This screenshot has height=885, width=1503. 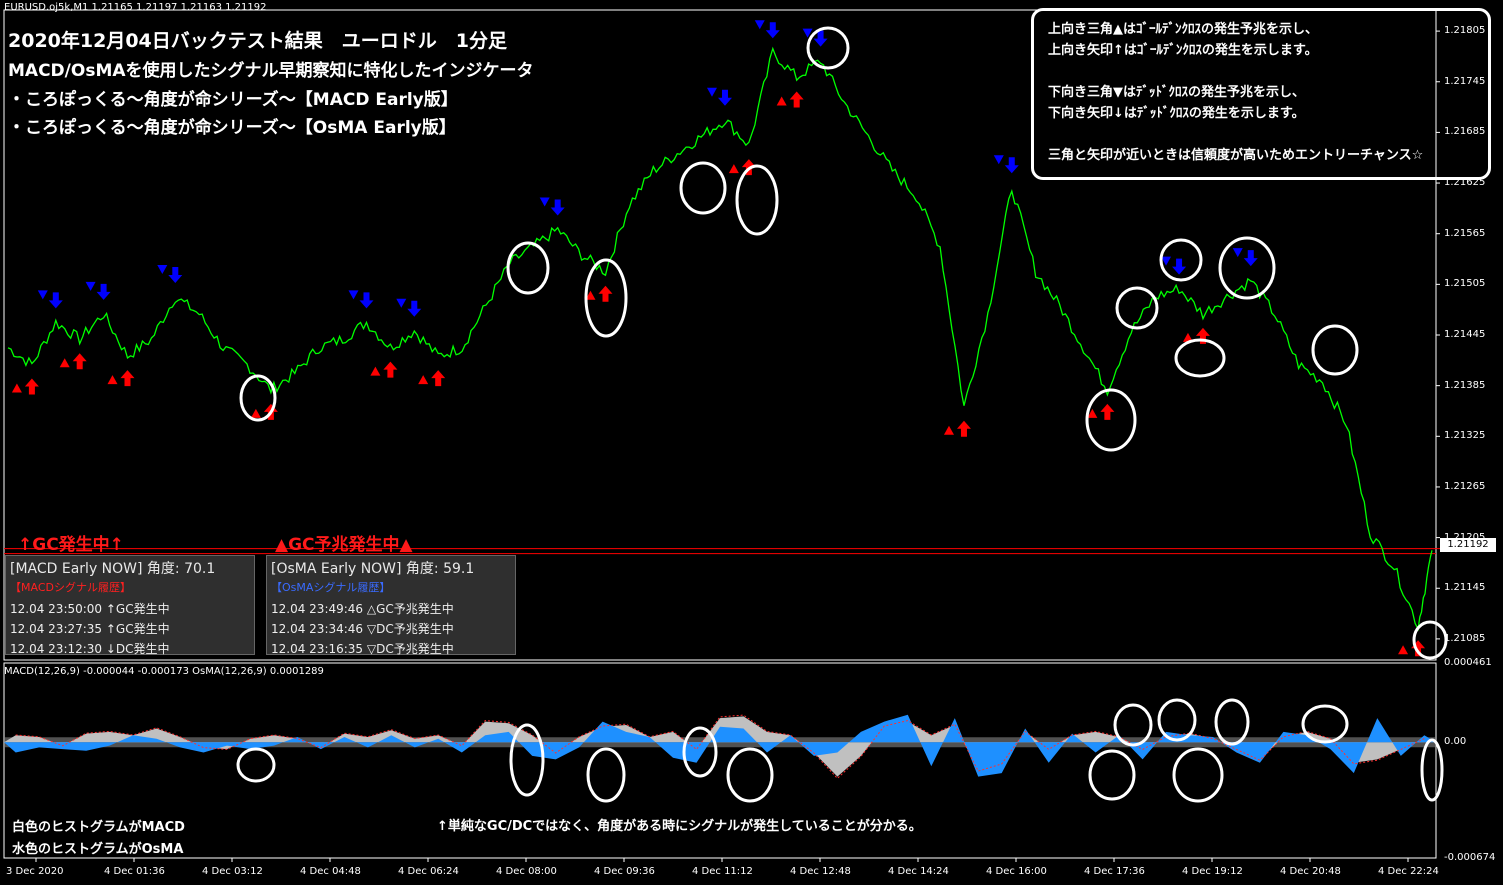 I want to click on sub-y-tick-label: 0.00, so click(x=1455, y=742).